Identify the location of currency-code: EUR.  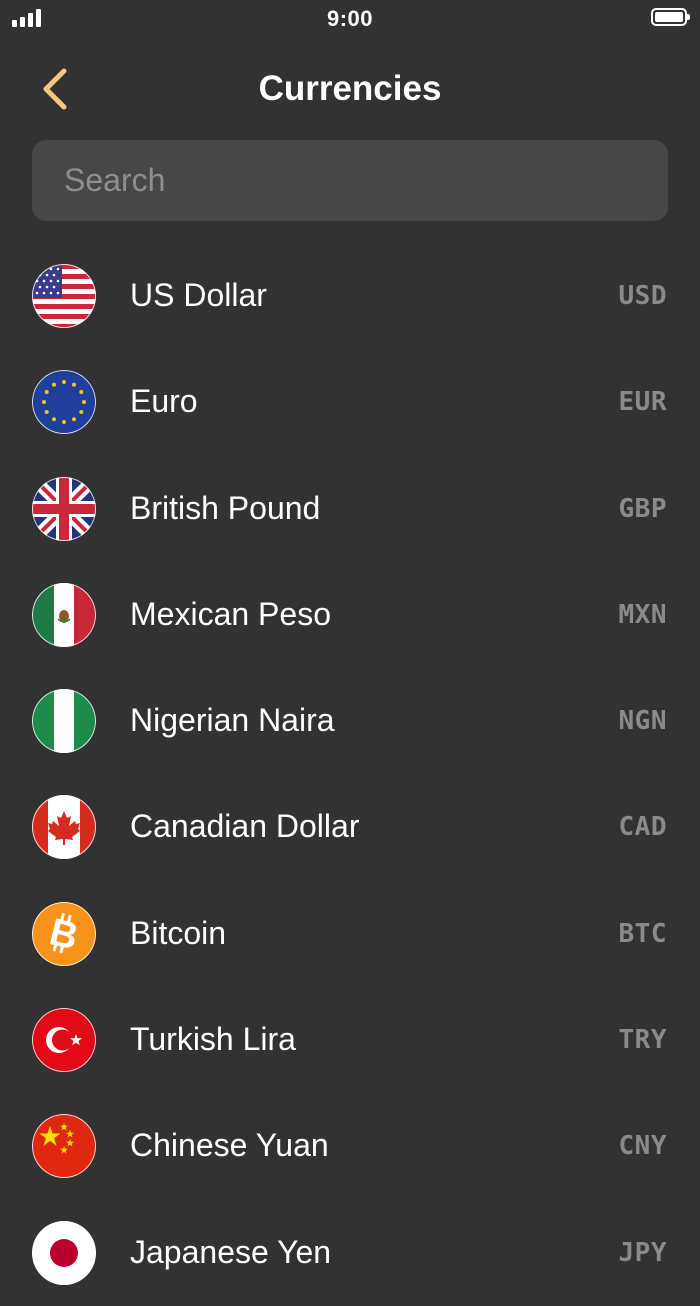
(642, 402).